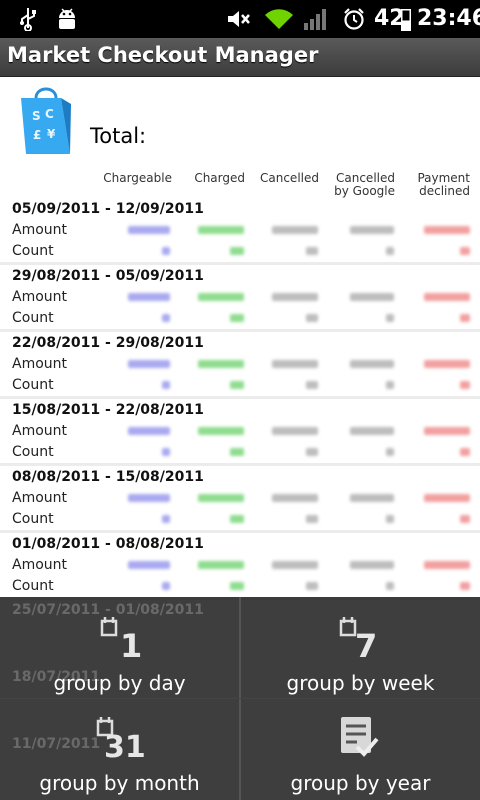  I want to click on group-by-year-menu-item: group by year, so click(360, 749).